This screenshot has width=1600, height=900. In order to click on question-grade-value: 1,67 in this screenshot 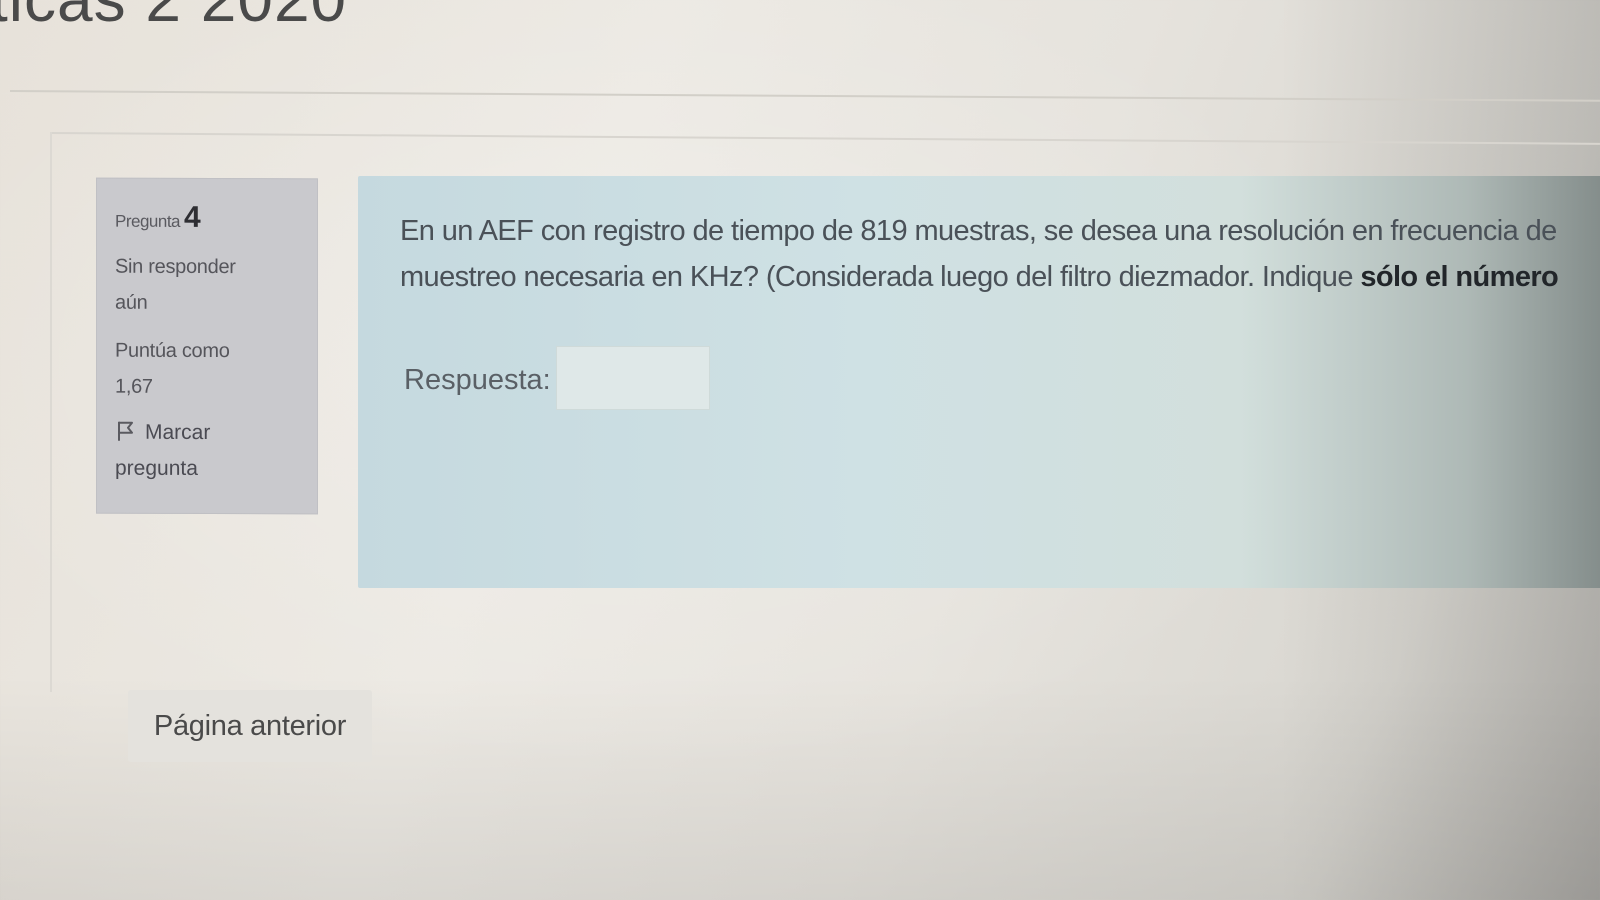, I will do `click(134, 386)`.